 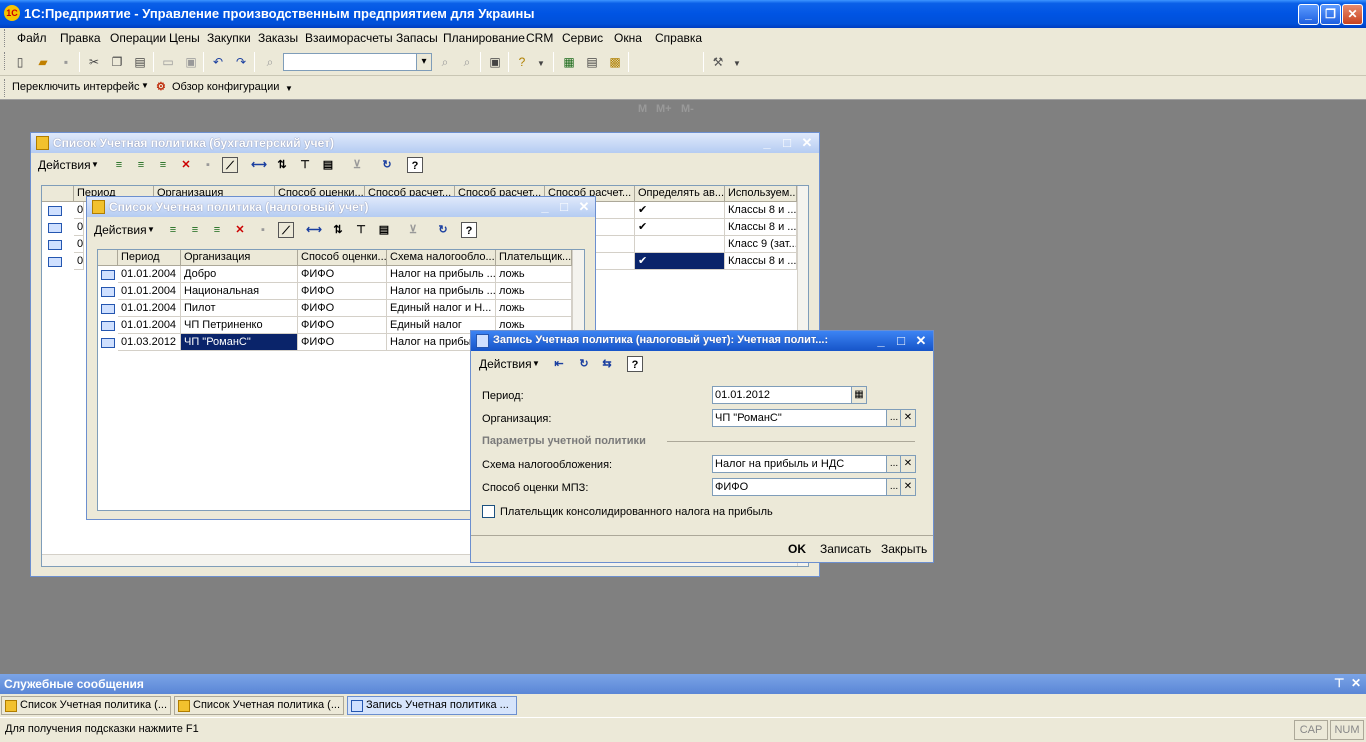 I want to click on menu-help: Справка, so click(x=678, y=38).